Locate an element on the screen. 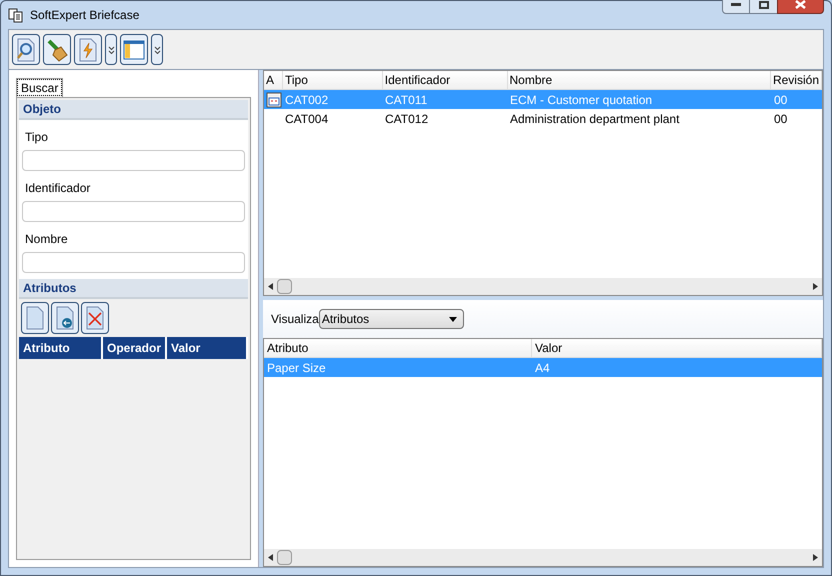  close-button is located at coordinates (800, 7).